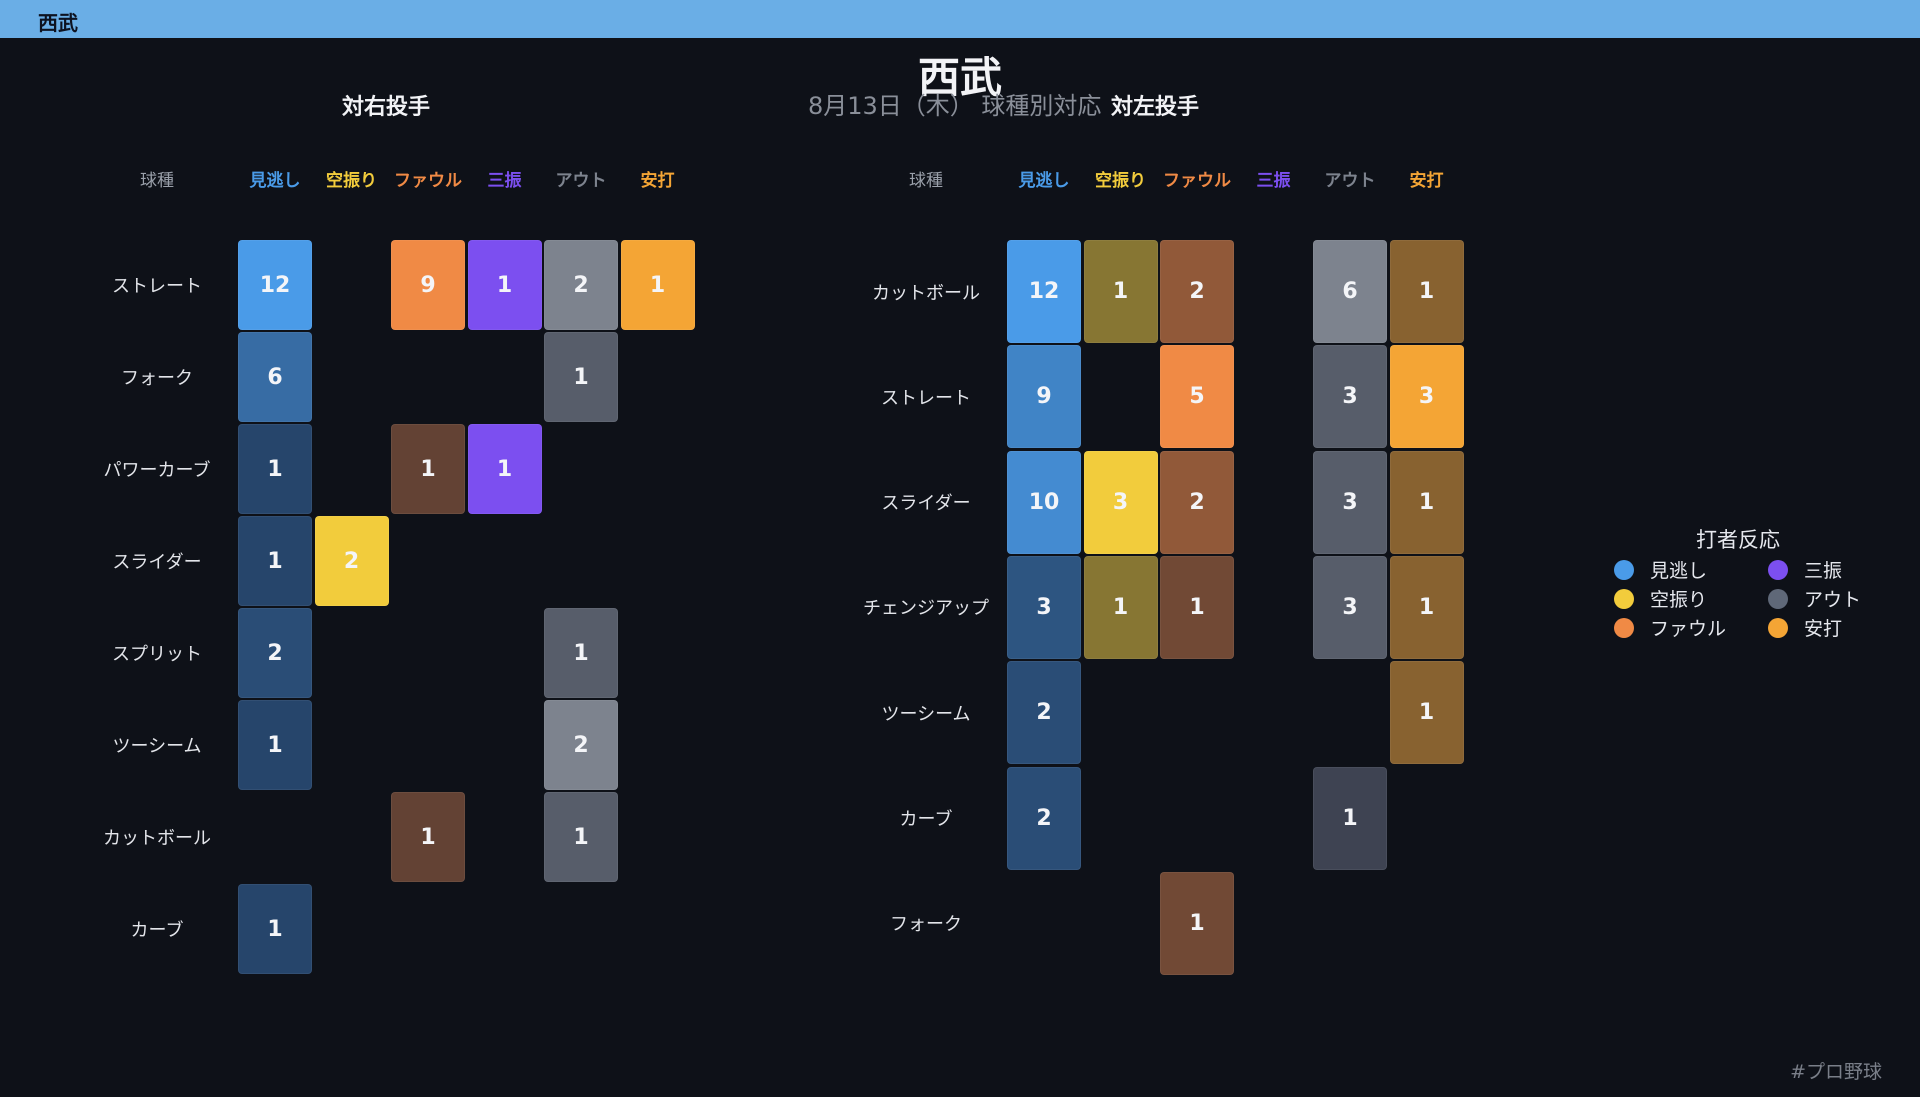 This screenshot has height=1097, width=1920. I want to click on legend-item: ファウル, so click(1670, 627).